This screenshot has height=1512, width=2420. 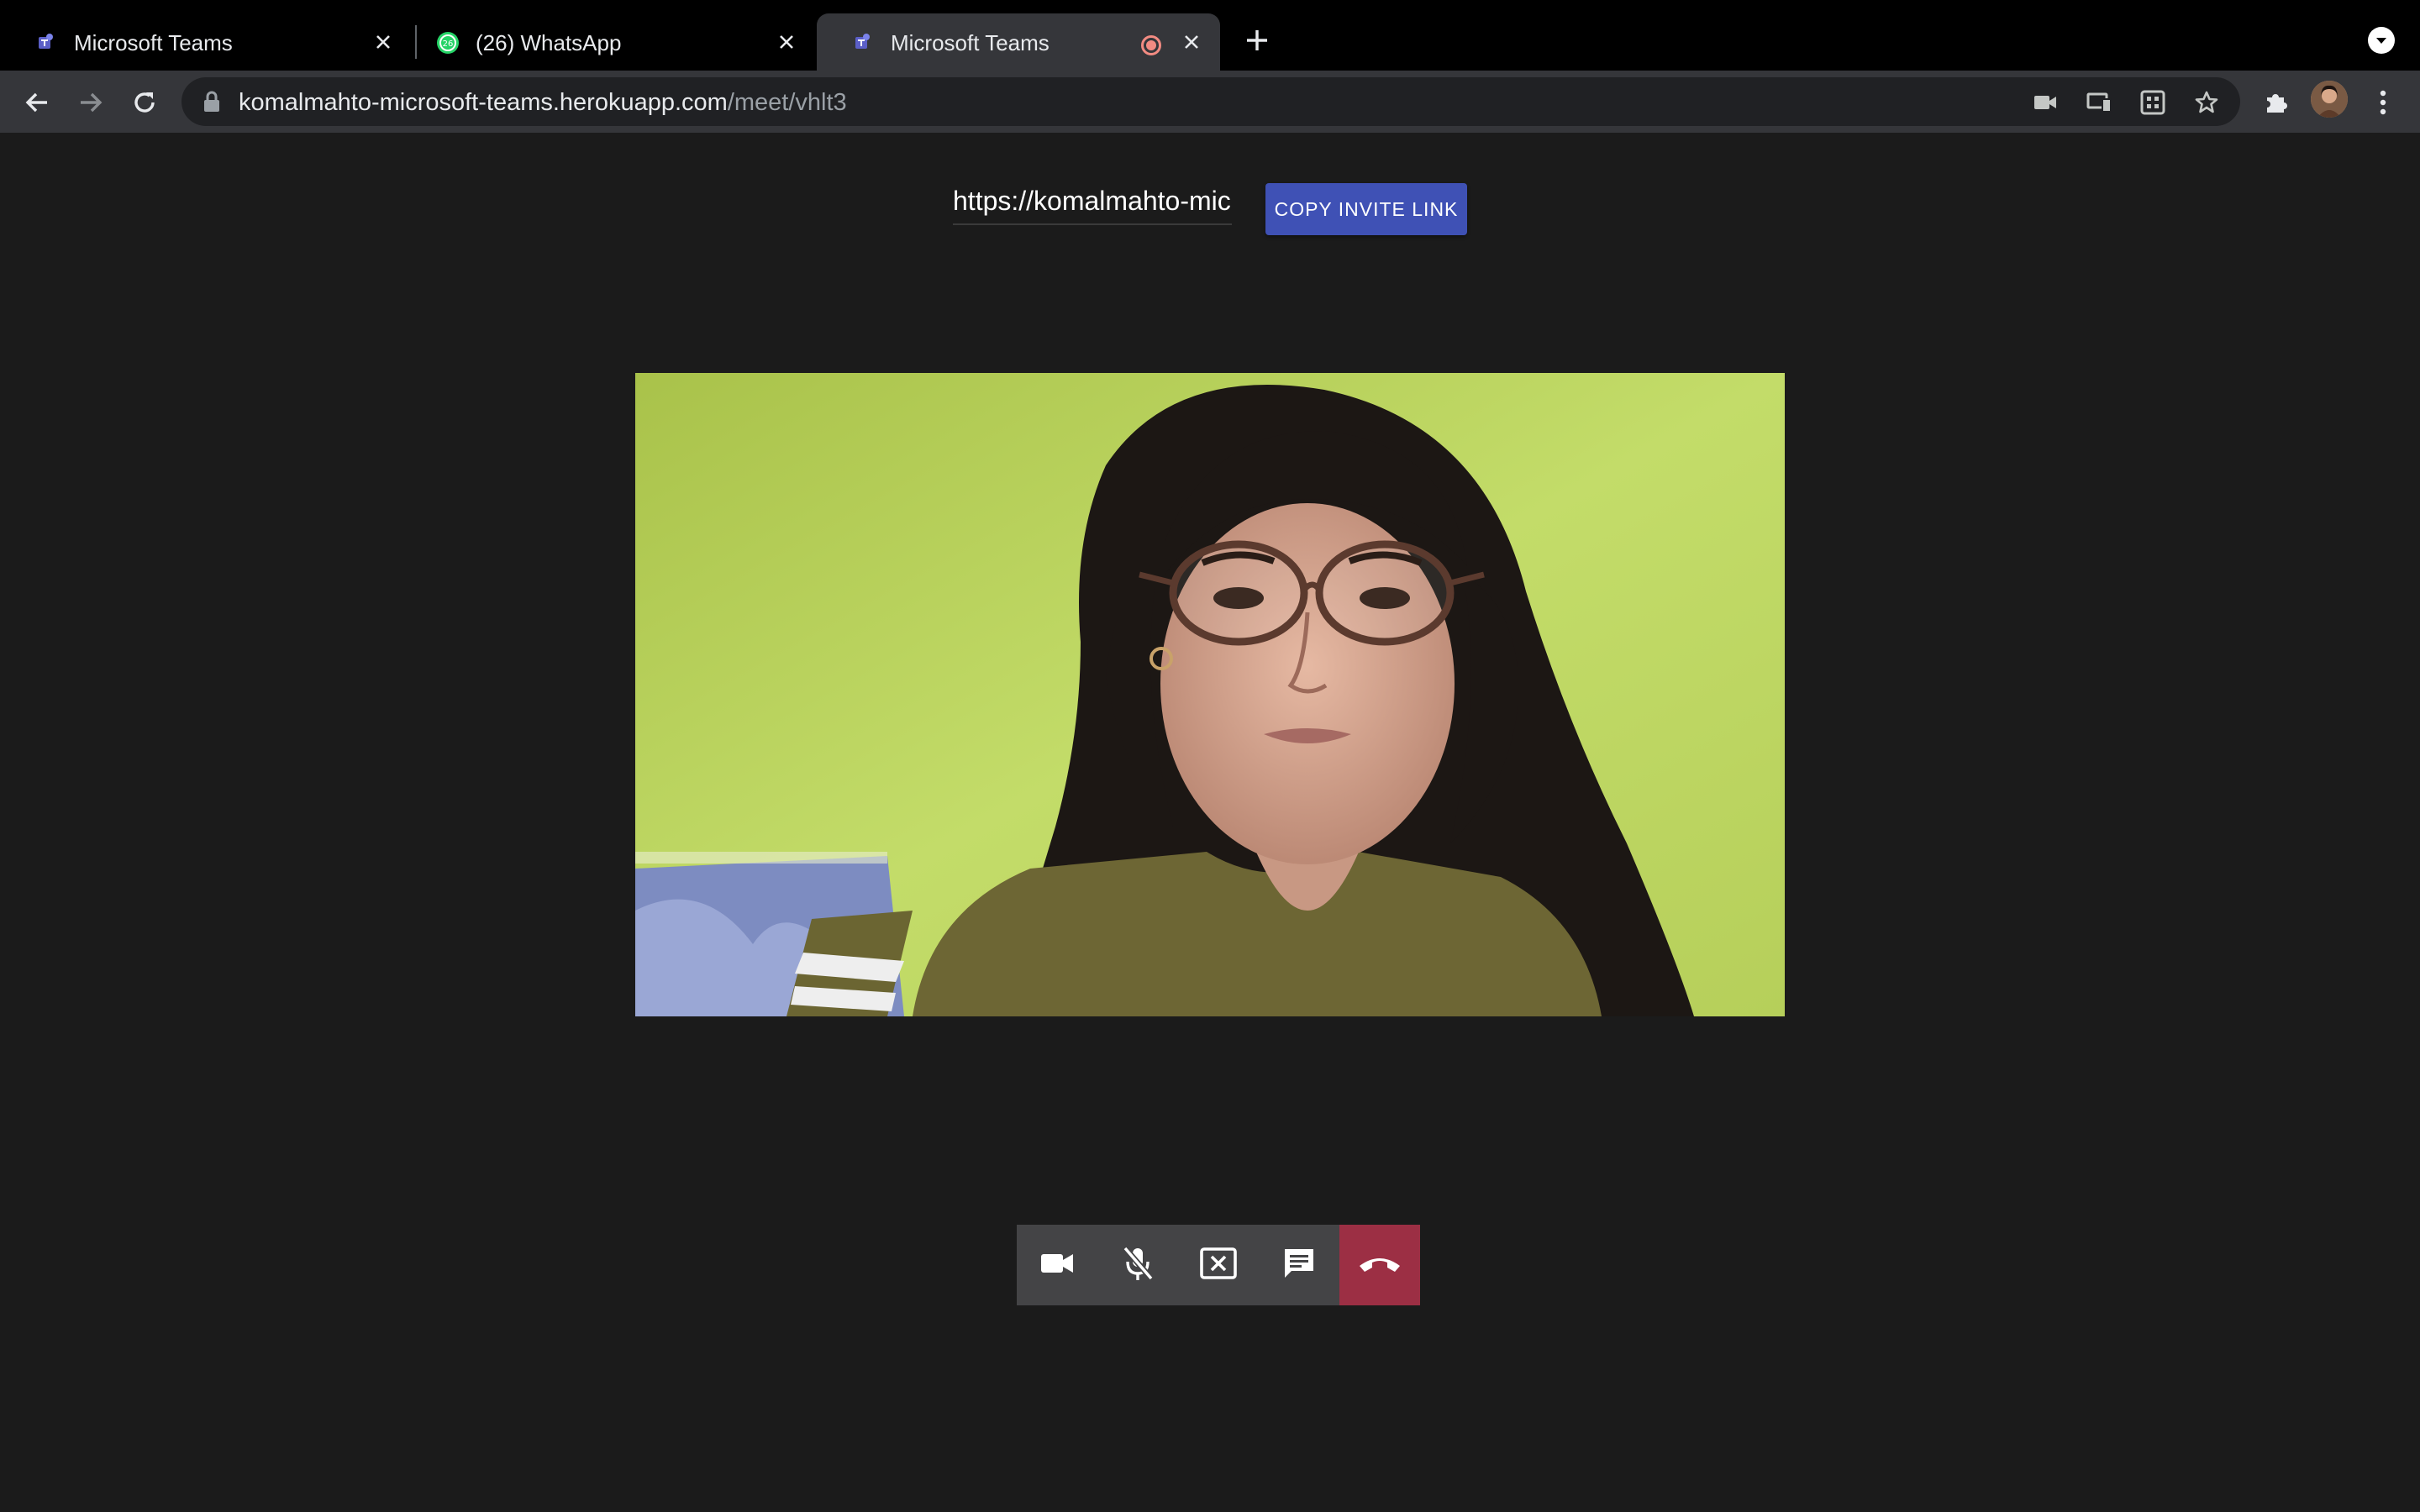 I want to click on end-call-icon, so click(x=1380, y=1265).